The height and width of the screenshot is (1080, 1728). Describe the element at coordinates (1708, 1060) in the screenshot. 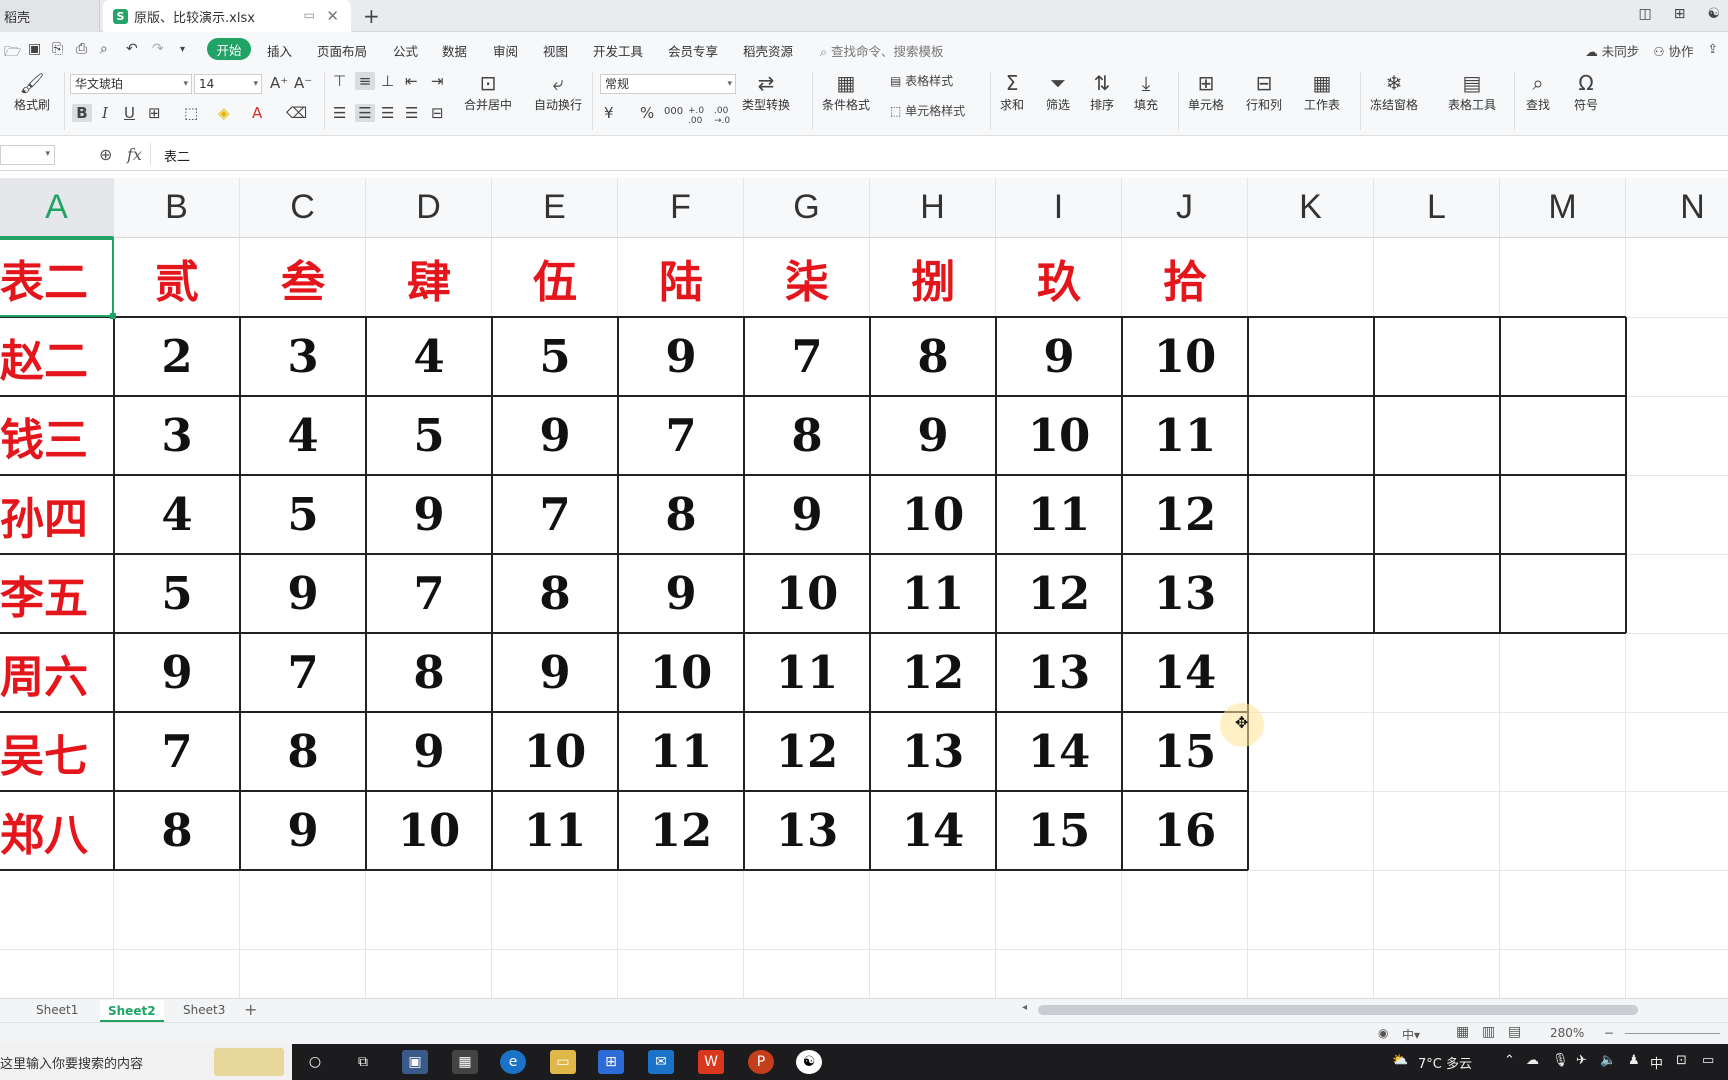

I see `notification-icon: ▭` at that location.